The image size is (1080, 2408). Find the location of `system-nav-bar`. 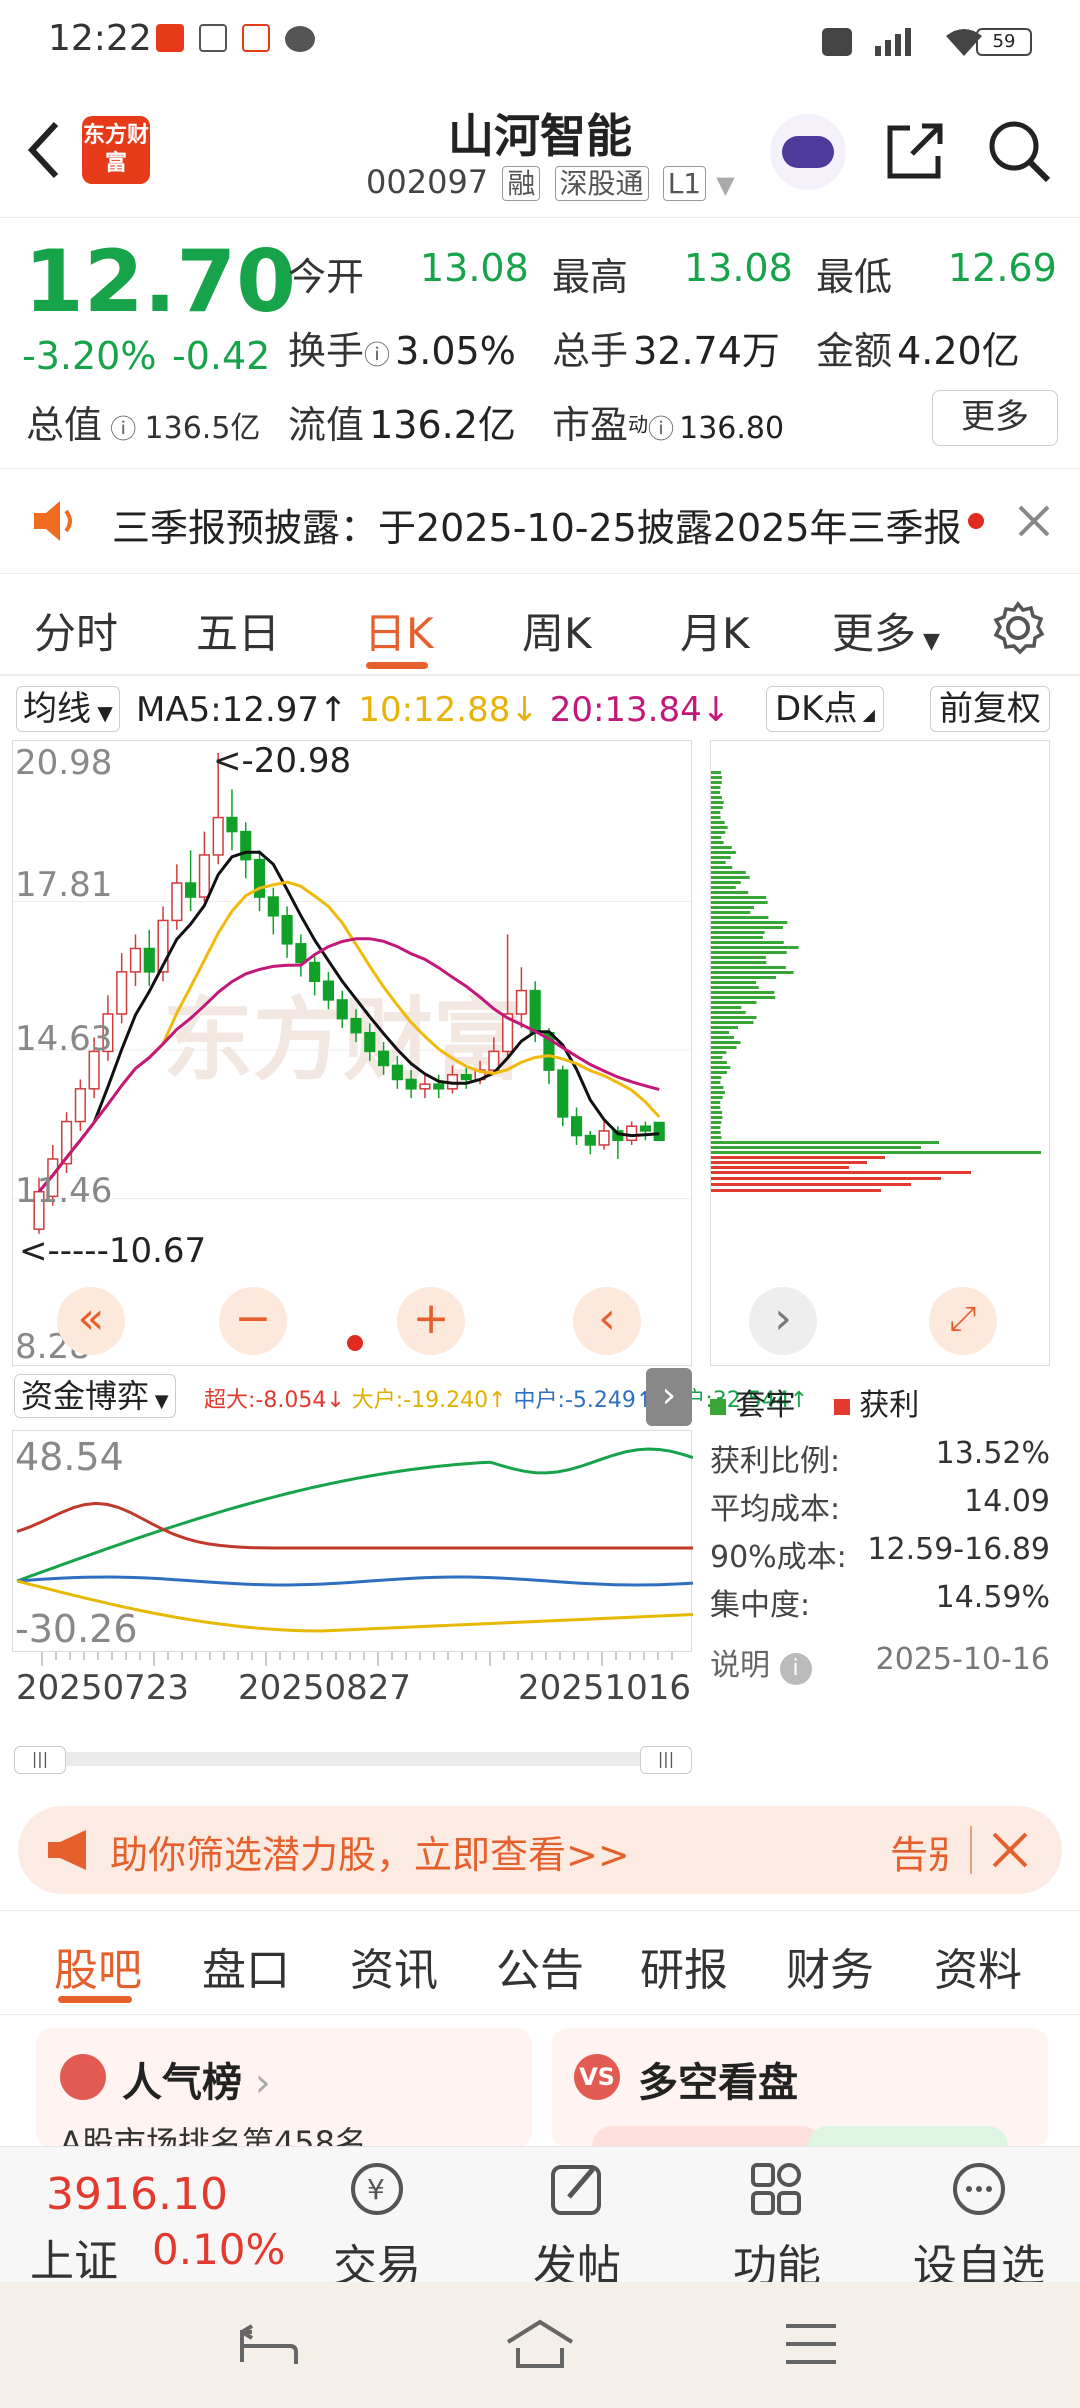

system-nav-bar is located at coordinates (540, 2345).